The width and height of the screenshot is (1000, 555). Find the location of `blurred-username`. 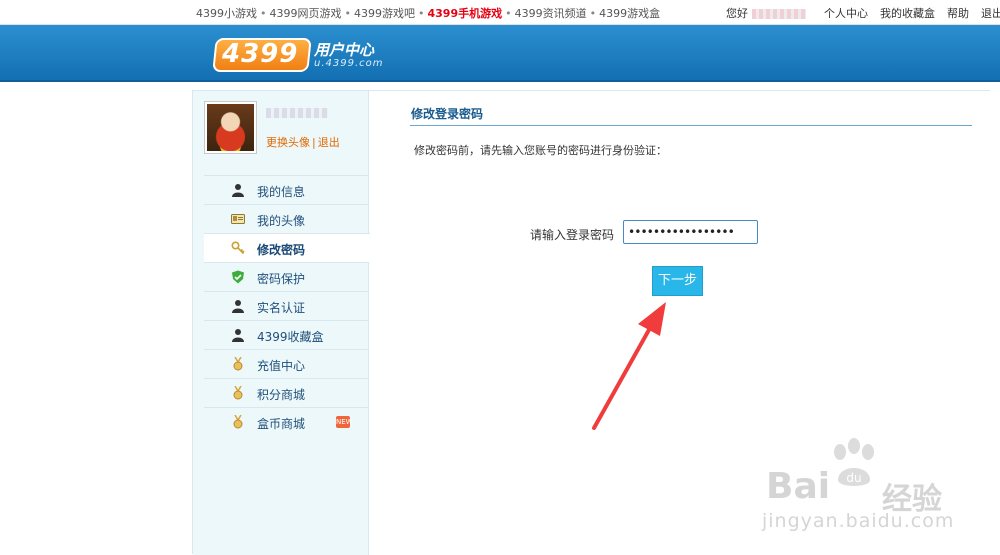

blurred-username is located at coordinates (779, 14).